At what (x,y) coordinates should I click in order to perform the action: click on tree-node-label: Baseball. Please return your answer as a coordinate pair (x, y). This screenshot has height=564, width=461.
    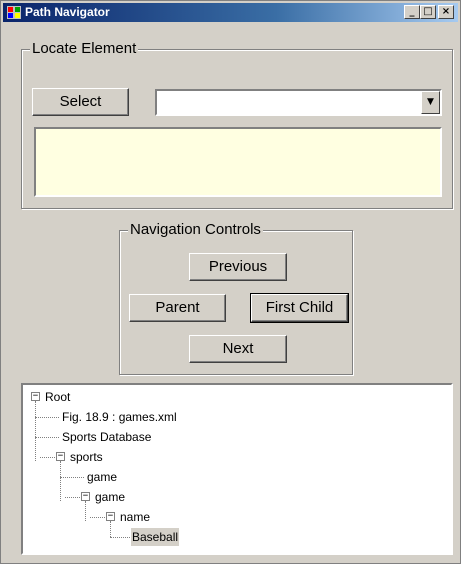
    Looking at the image, I should click on (155, 537).